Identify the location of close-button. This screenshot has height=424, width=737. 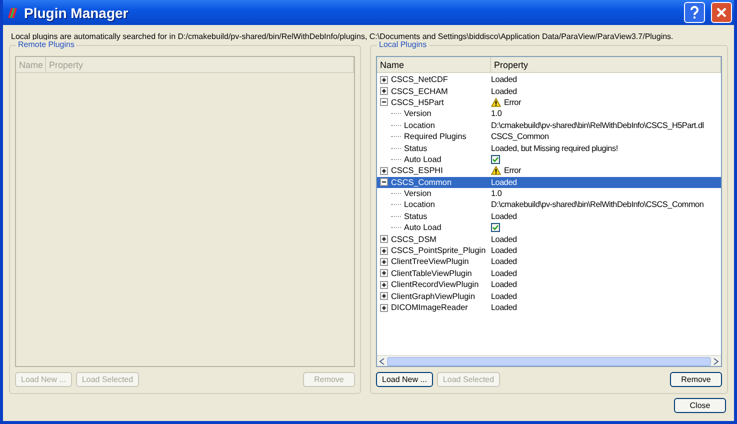
(721, 12).